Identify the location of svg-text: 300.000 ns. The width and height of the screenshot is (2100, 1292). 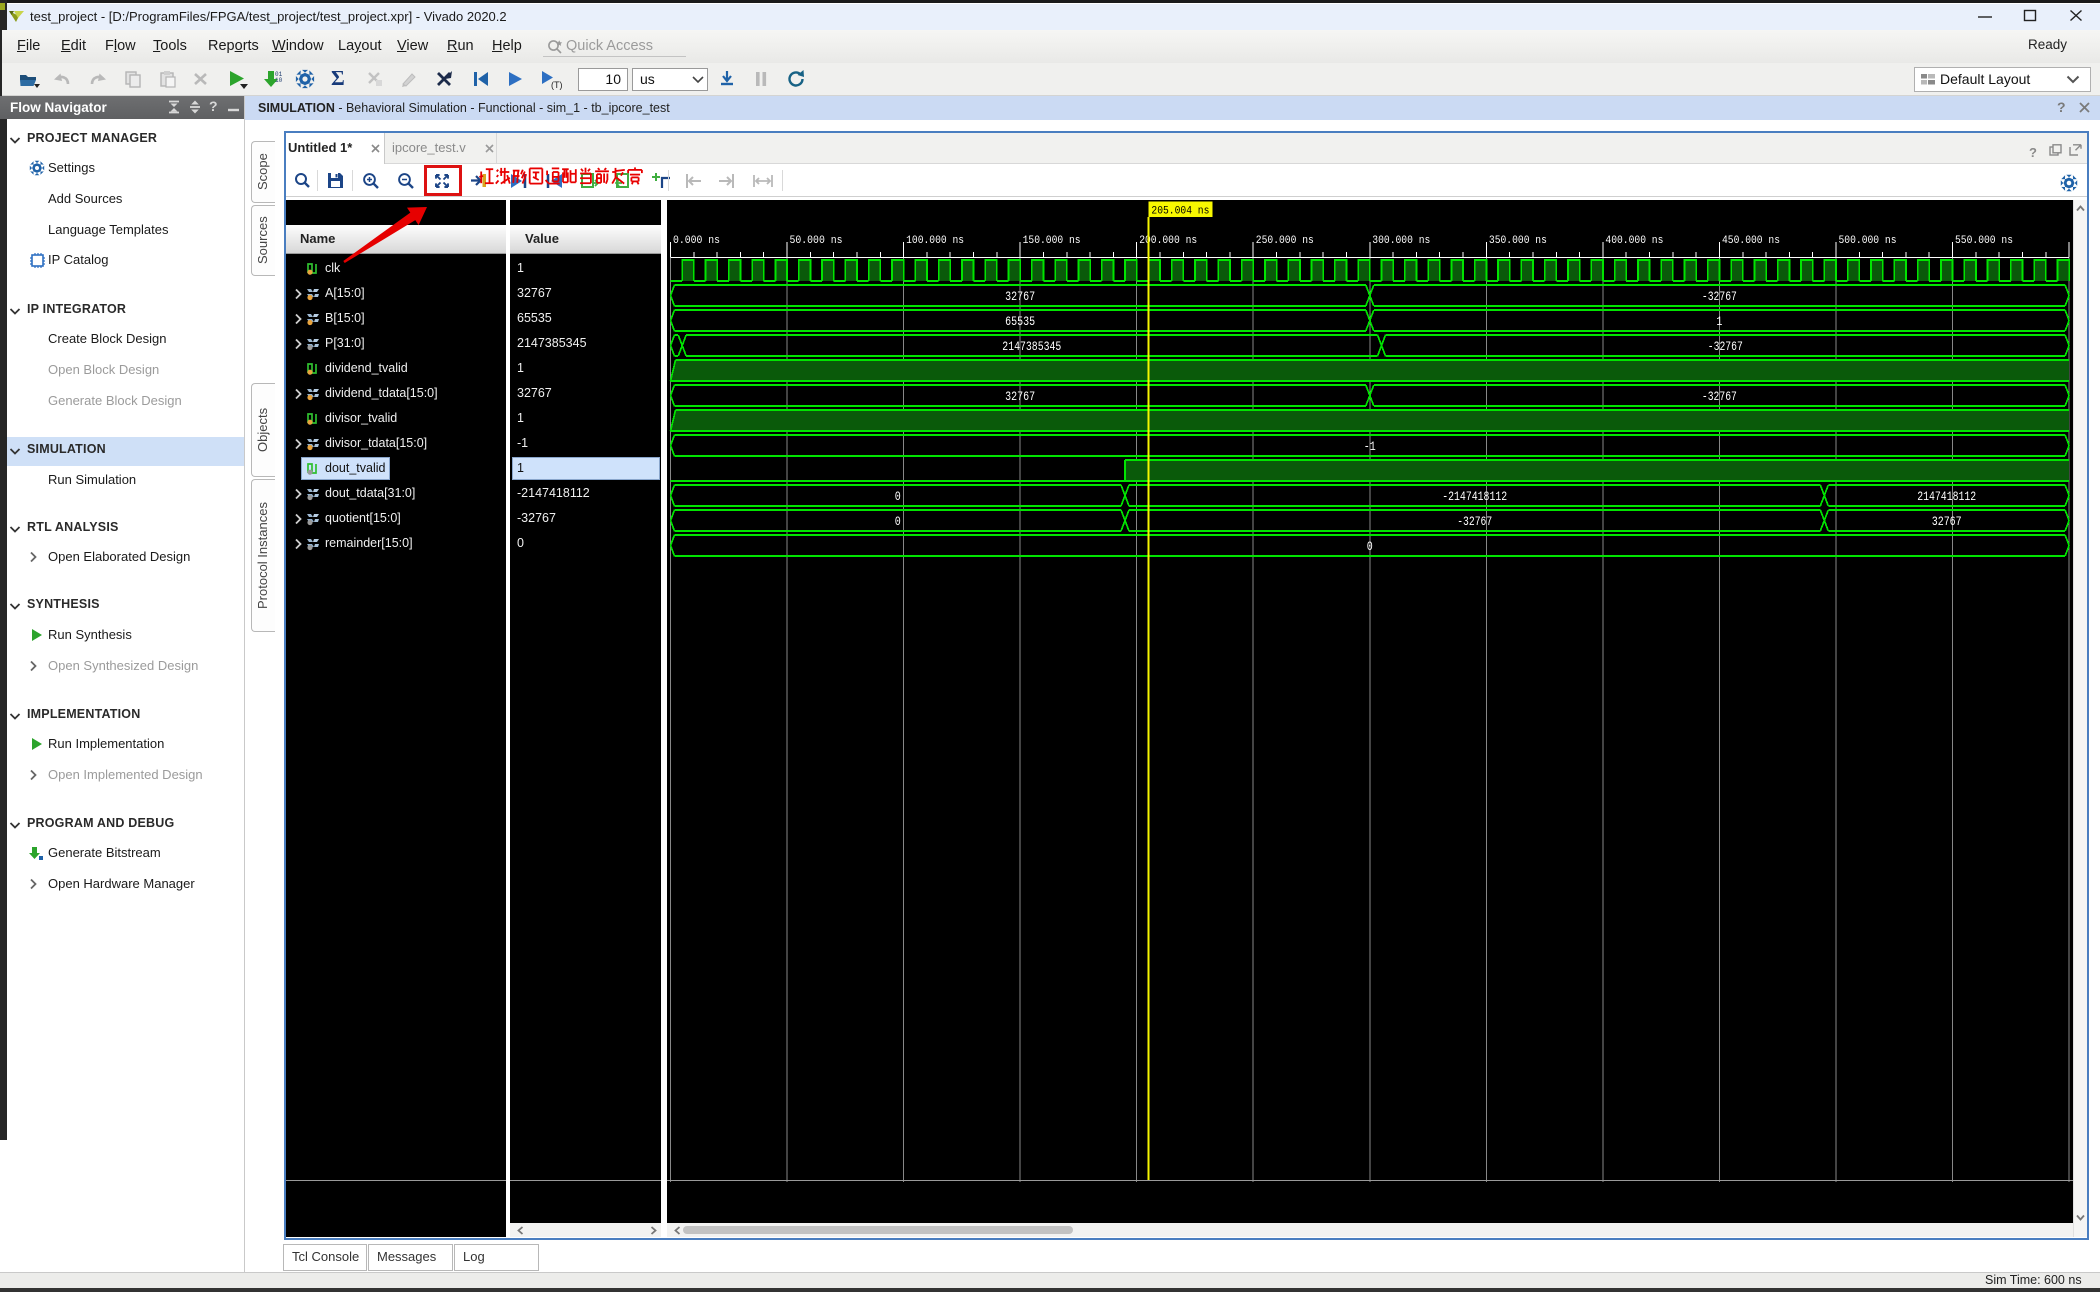
(1401, 241).